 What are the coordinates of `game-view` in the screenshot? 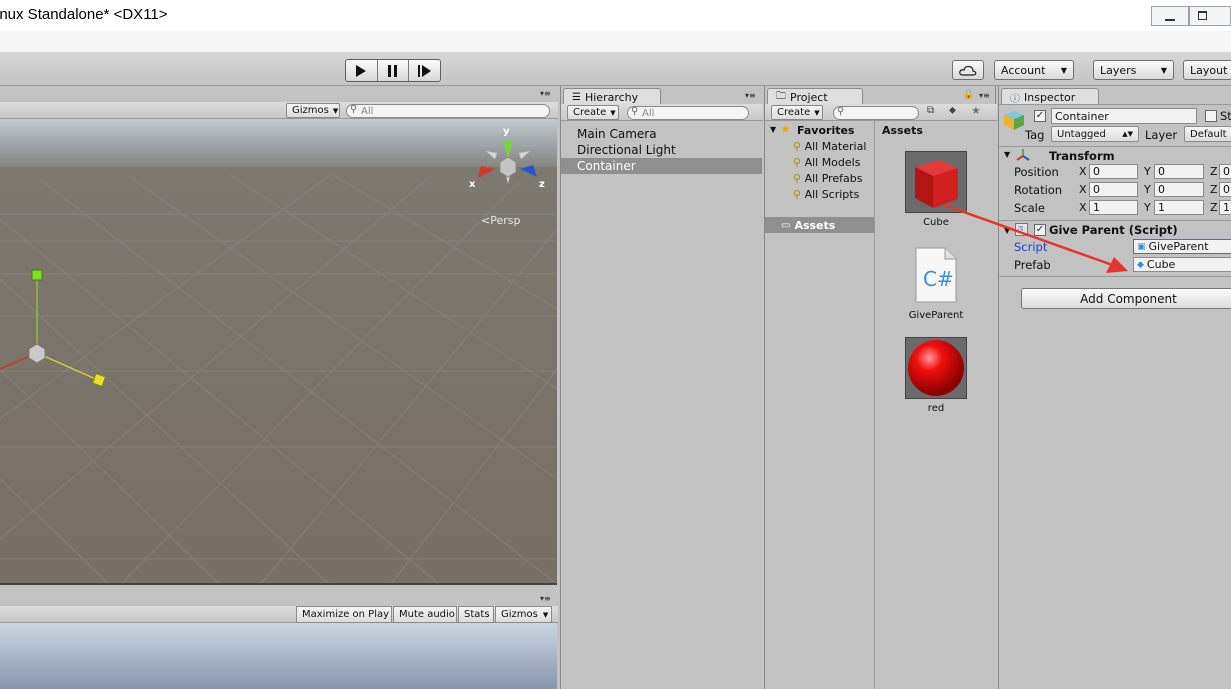 It's located at (278, 656).